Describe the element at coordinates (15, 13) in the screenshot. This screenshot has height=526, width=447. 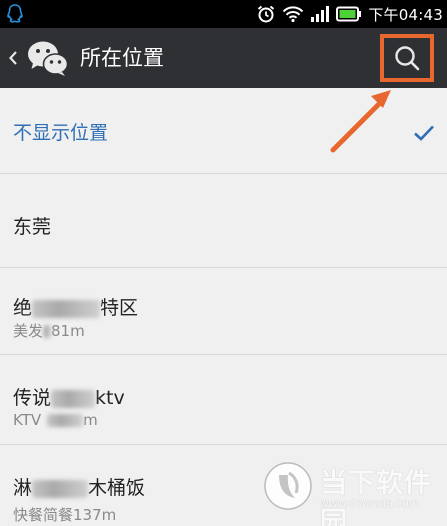
I see `qq-icon` at that location.